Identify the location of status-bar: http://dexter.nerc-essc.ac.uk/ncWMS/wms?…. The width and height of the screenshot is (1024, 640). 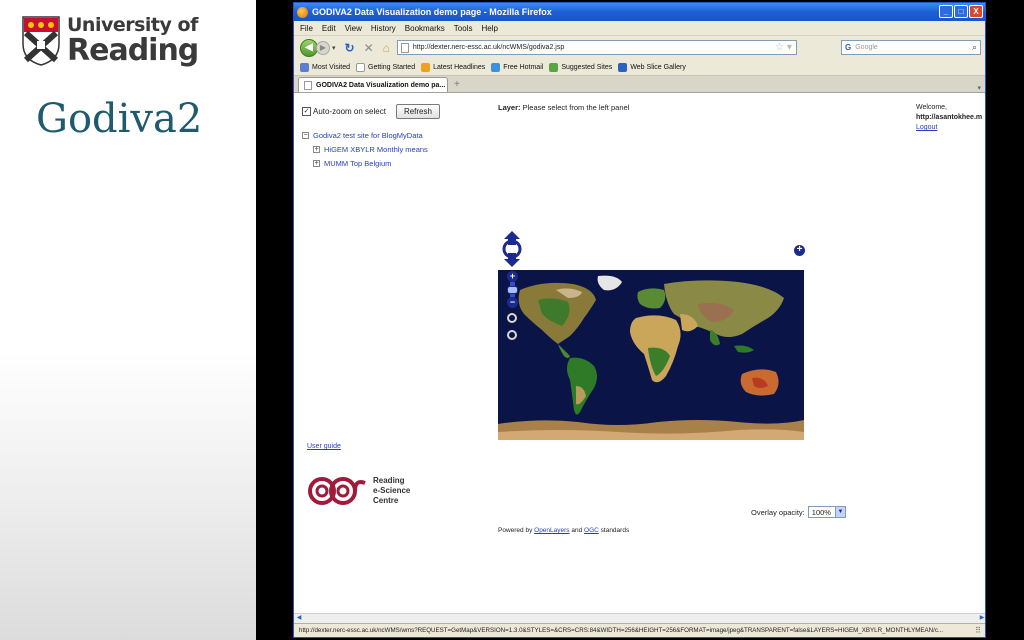
(639, 630).